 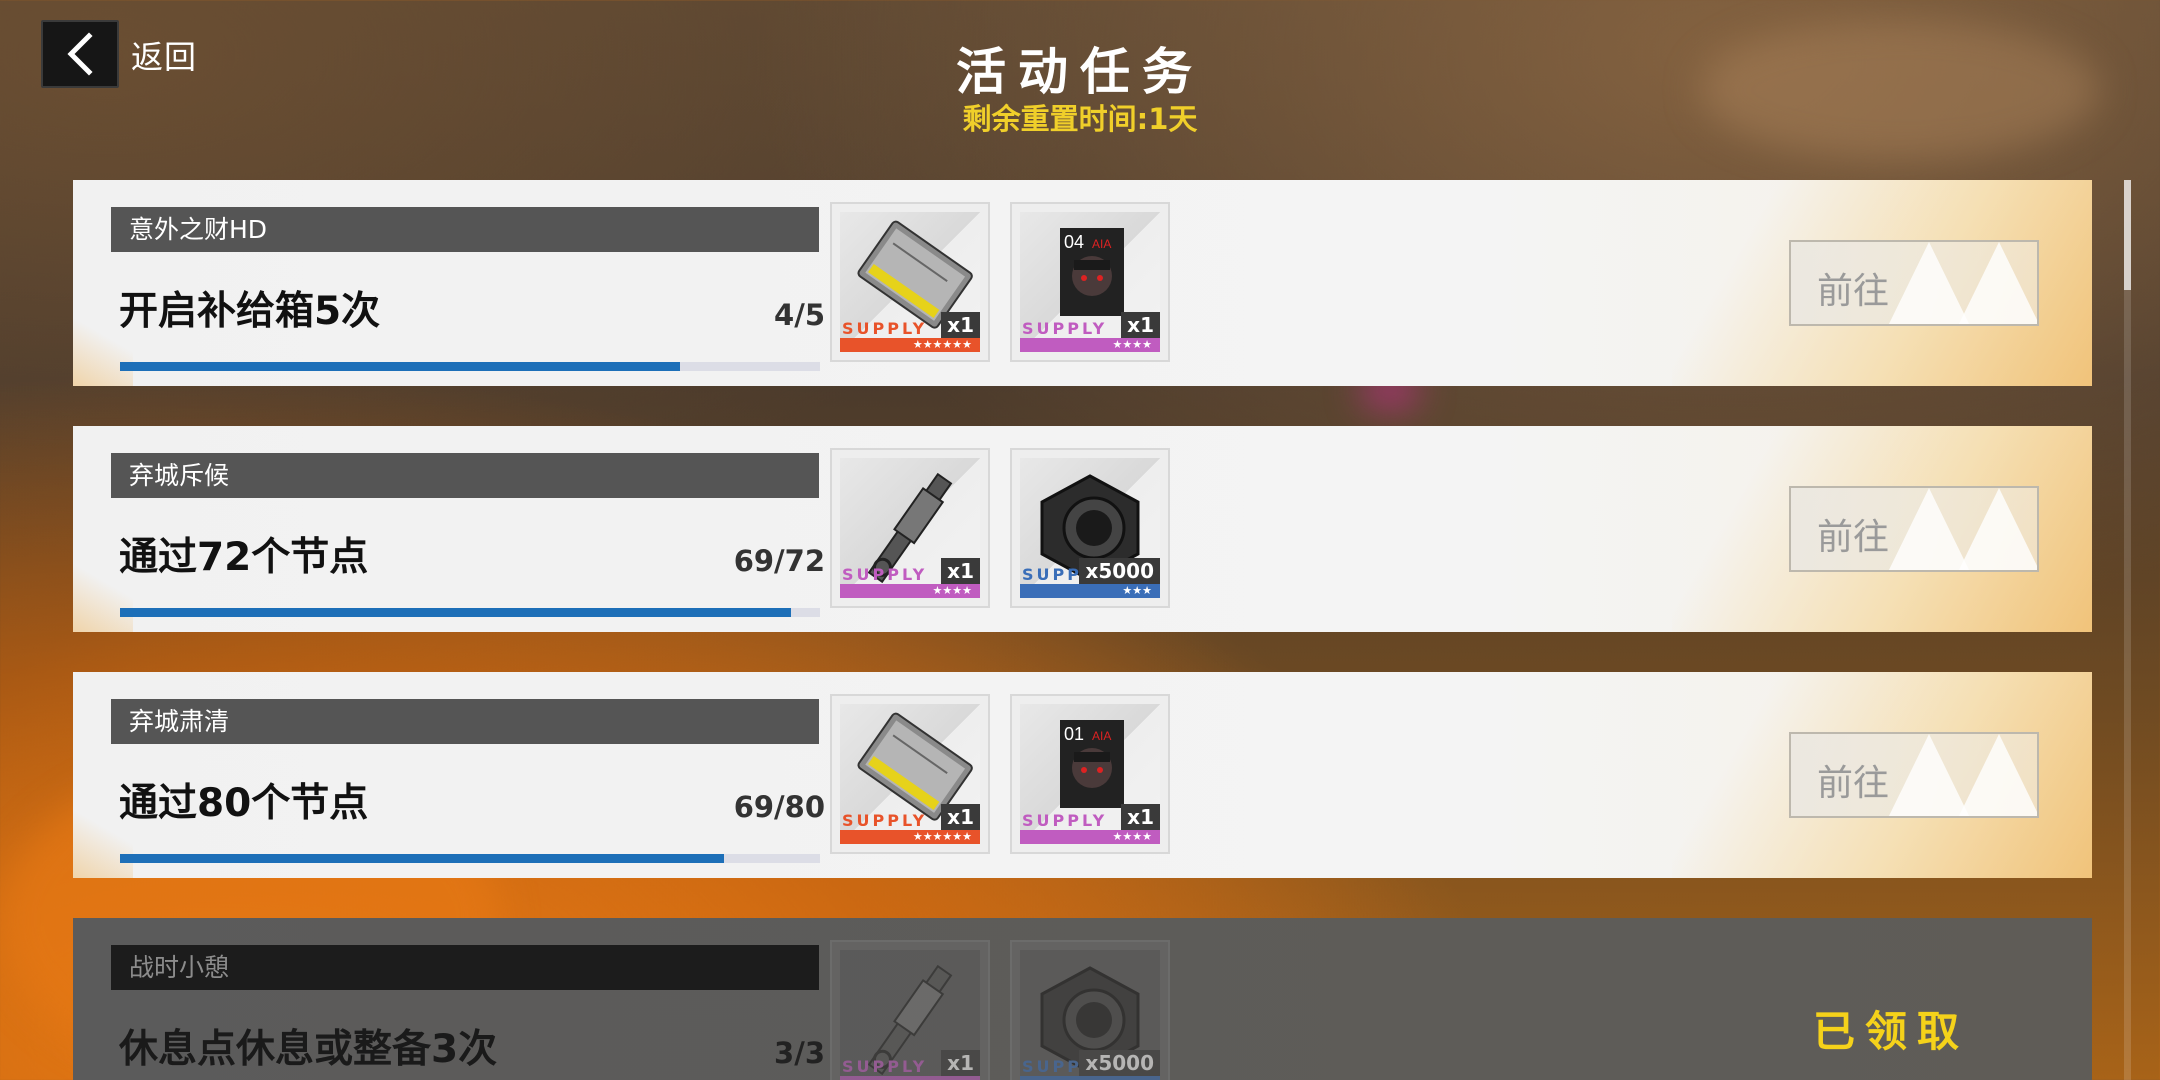 I want to click on task-tag: 意外之财HD, so click(x=465, y=229).